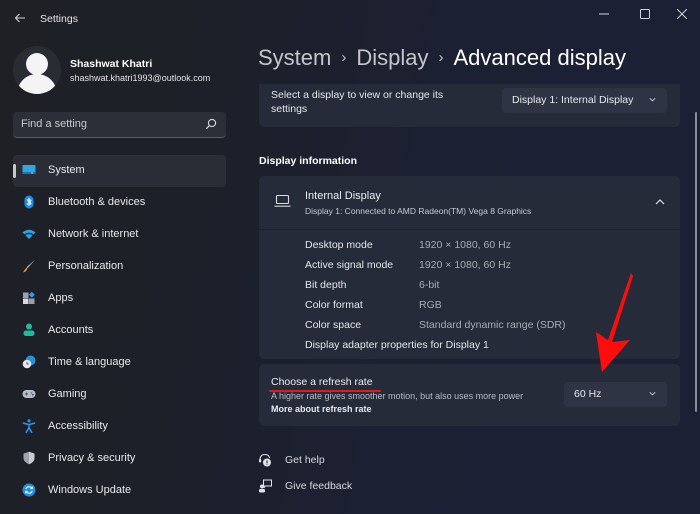 The height and width of the screenshot is (514, 700). What do you see at coordinates (61, 298) in the screenshot?
I see `sidebar-item-label: Apps` at bounding box center [61, 298].